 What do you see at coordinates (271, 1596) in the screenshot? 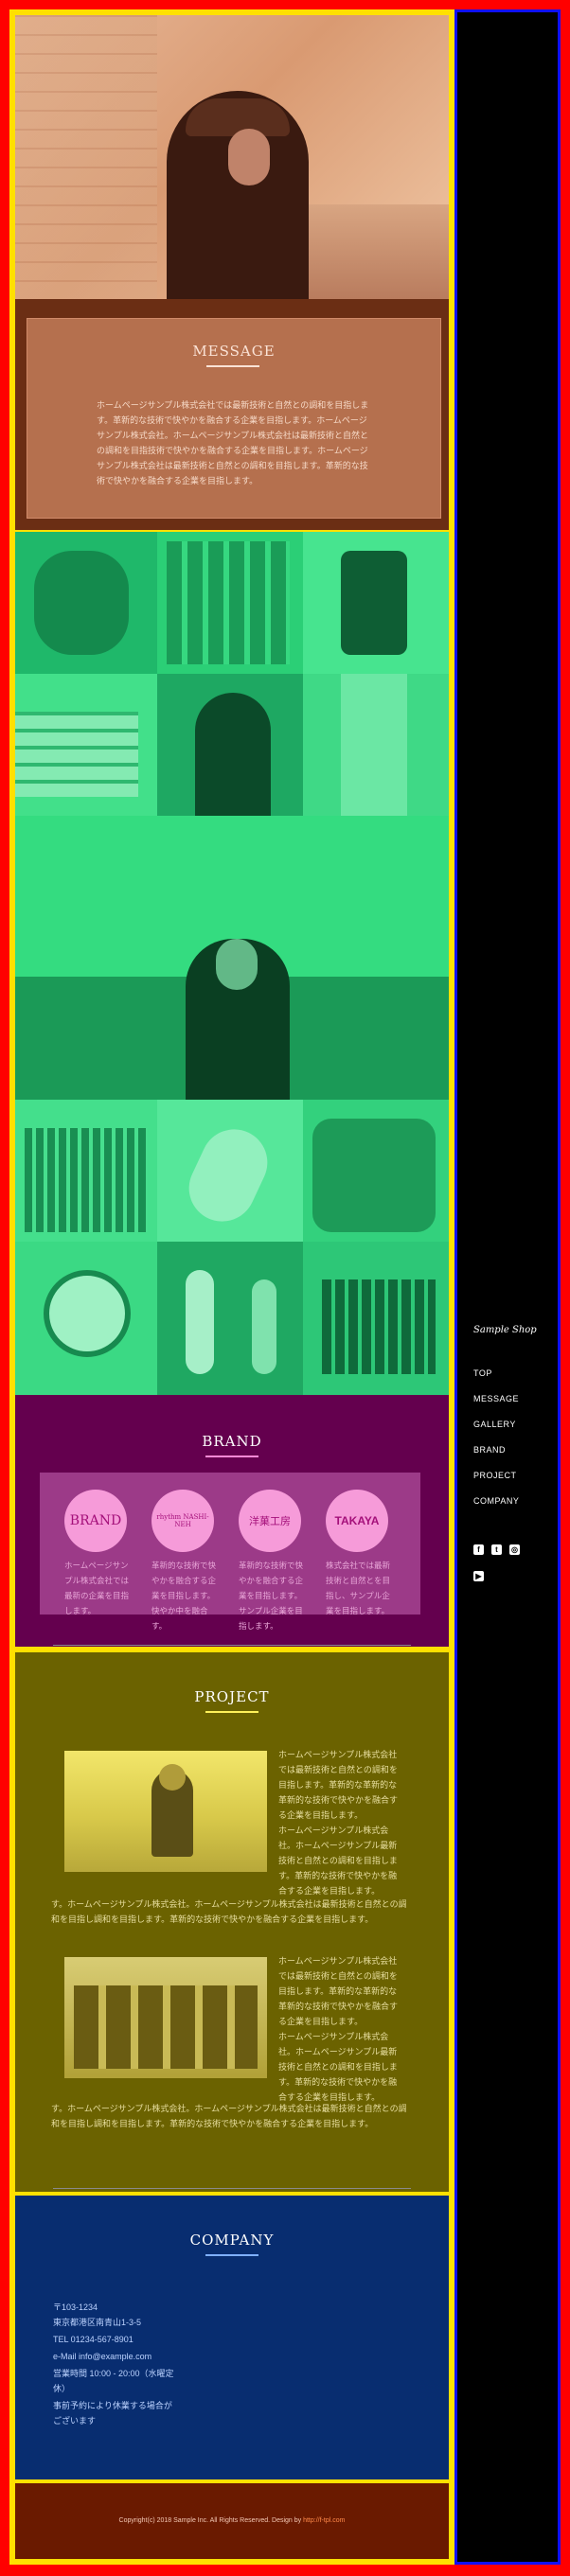
I see `brand-desc-3: 革新的な技術で快やかを融合する企業を目指します。サンプル企業を目指します。` at bounding box center [271, 1596].